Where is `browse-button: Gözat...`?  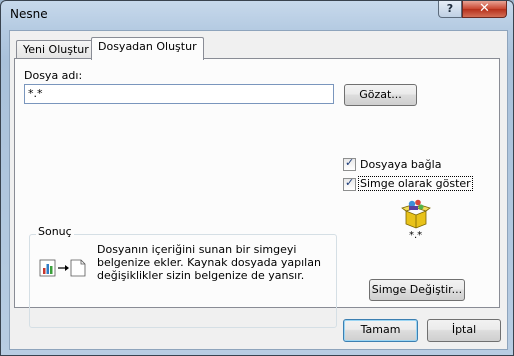 browse-button: Gözat... is located at coordinates (380, 95).